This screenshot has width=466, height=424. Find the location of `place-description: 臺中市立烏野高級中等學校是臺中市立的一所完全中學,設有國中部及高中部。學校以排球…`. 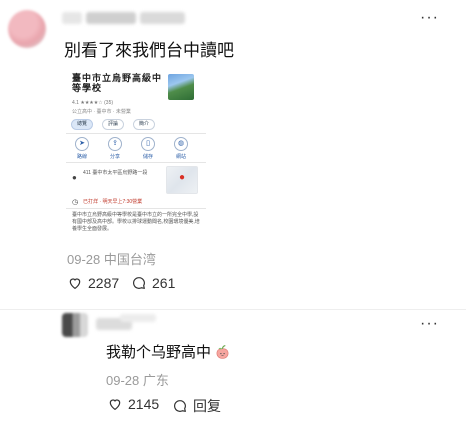

place-description: 臺中市立烏野高級中等學校是臺中市立的一所完全中學,設有國中部及高中部。學校以排球… is located at coordinates (136, 222).